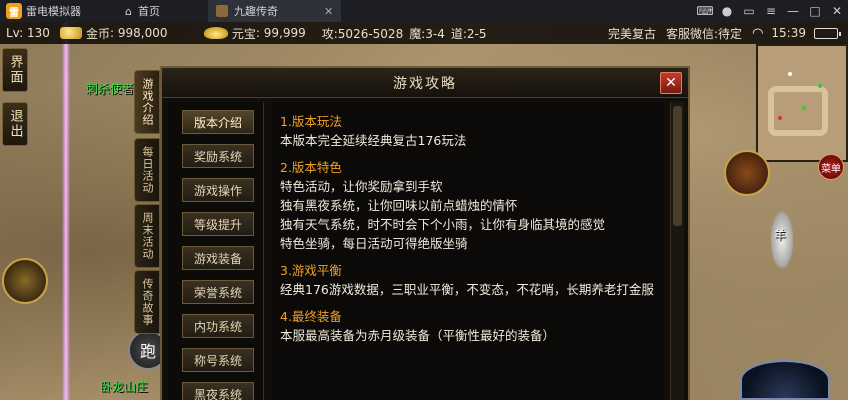  What do you see at coordinates (837, 11) in the screenshot?
I see `close-icon: ✕` at bounding box center [837, 11].